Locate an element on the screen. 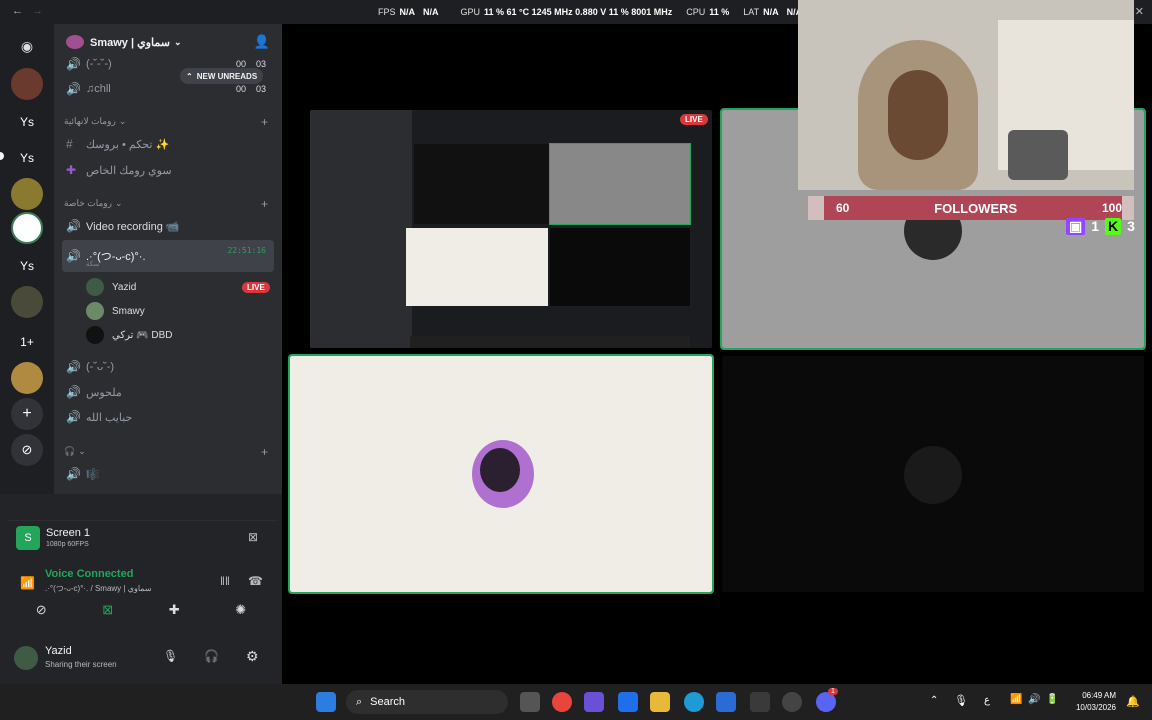 This screenshot has width=1152, height=720. copilot-icon is located at coordinates (594, 702).